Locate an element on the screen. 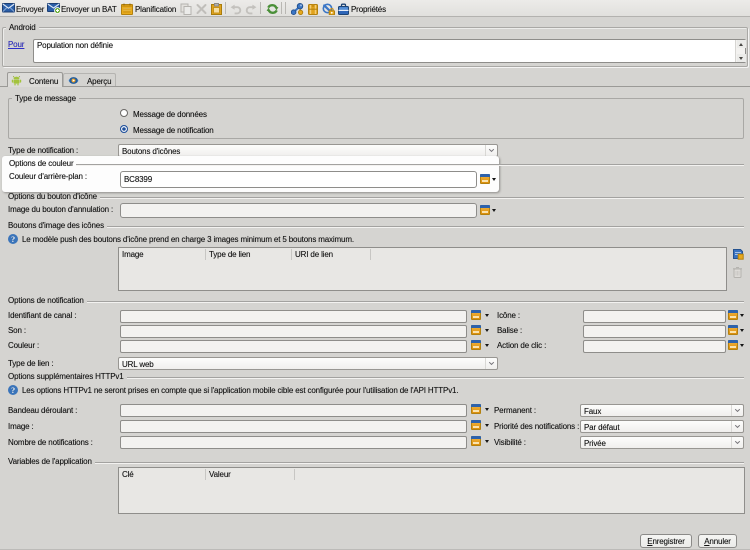  unlock-icon is located at coordinates (328, 9).